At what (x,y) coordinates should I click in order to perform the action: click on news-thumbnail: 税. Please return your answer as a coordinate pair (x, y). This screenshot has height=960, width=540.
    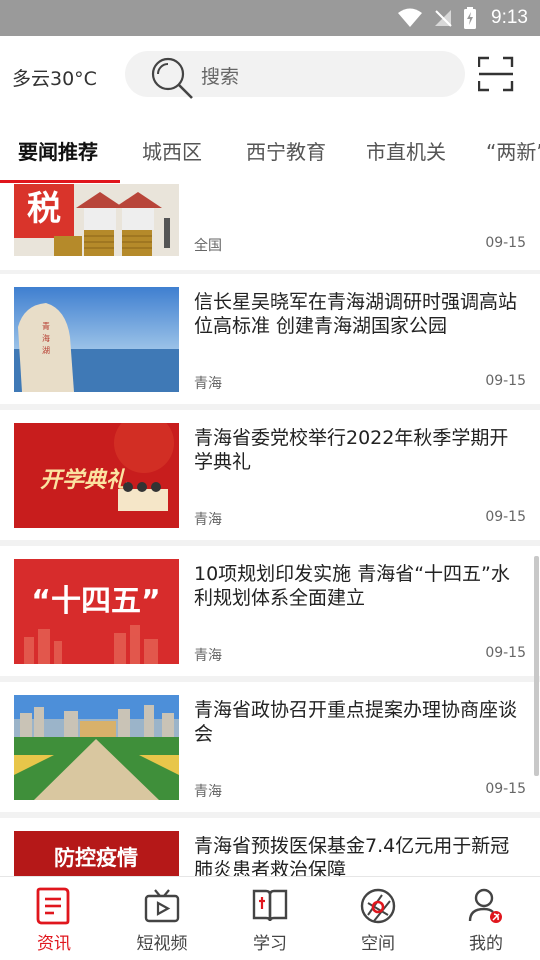
    Looking at the image, I should click on (96, 220).